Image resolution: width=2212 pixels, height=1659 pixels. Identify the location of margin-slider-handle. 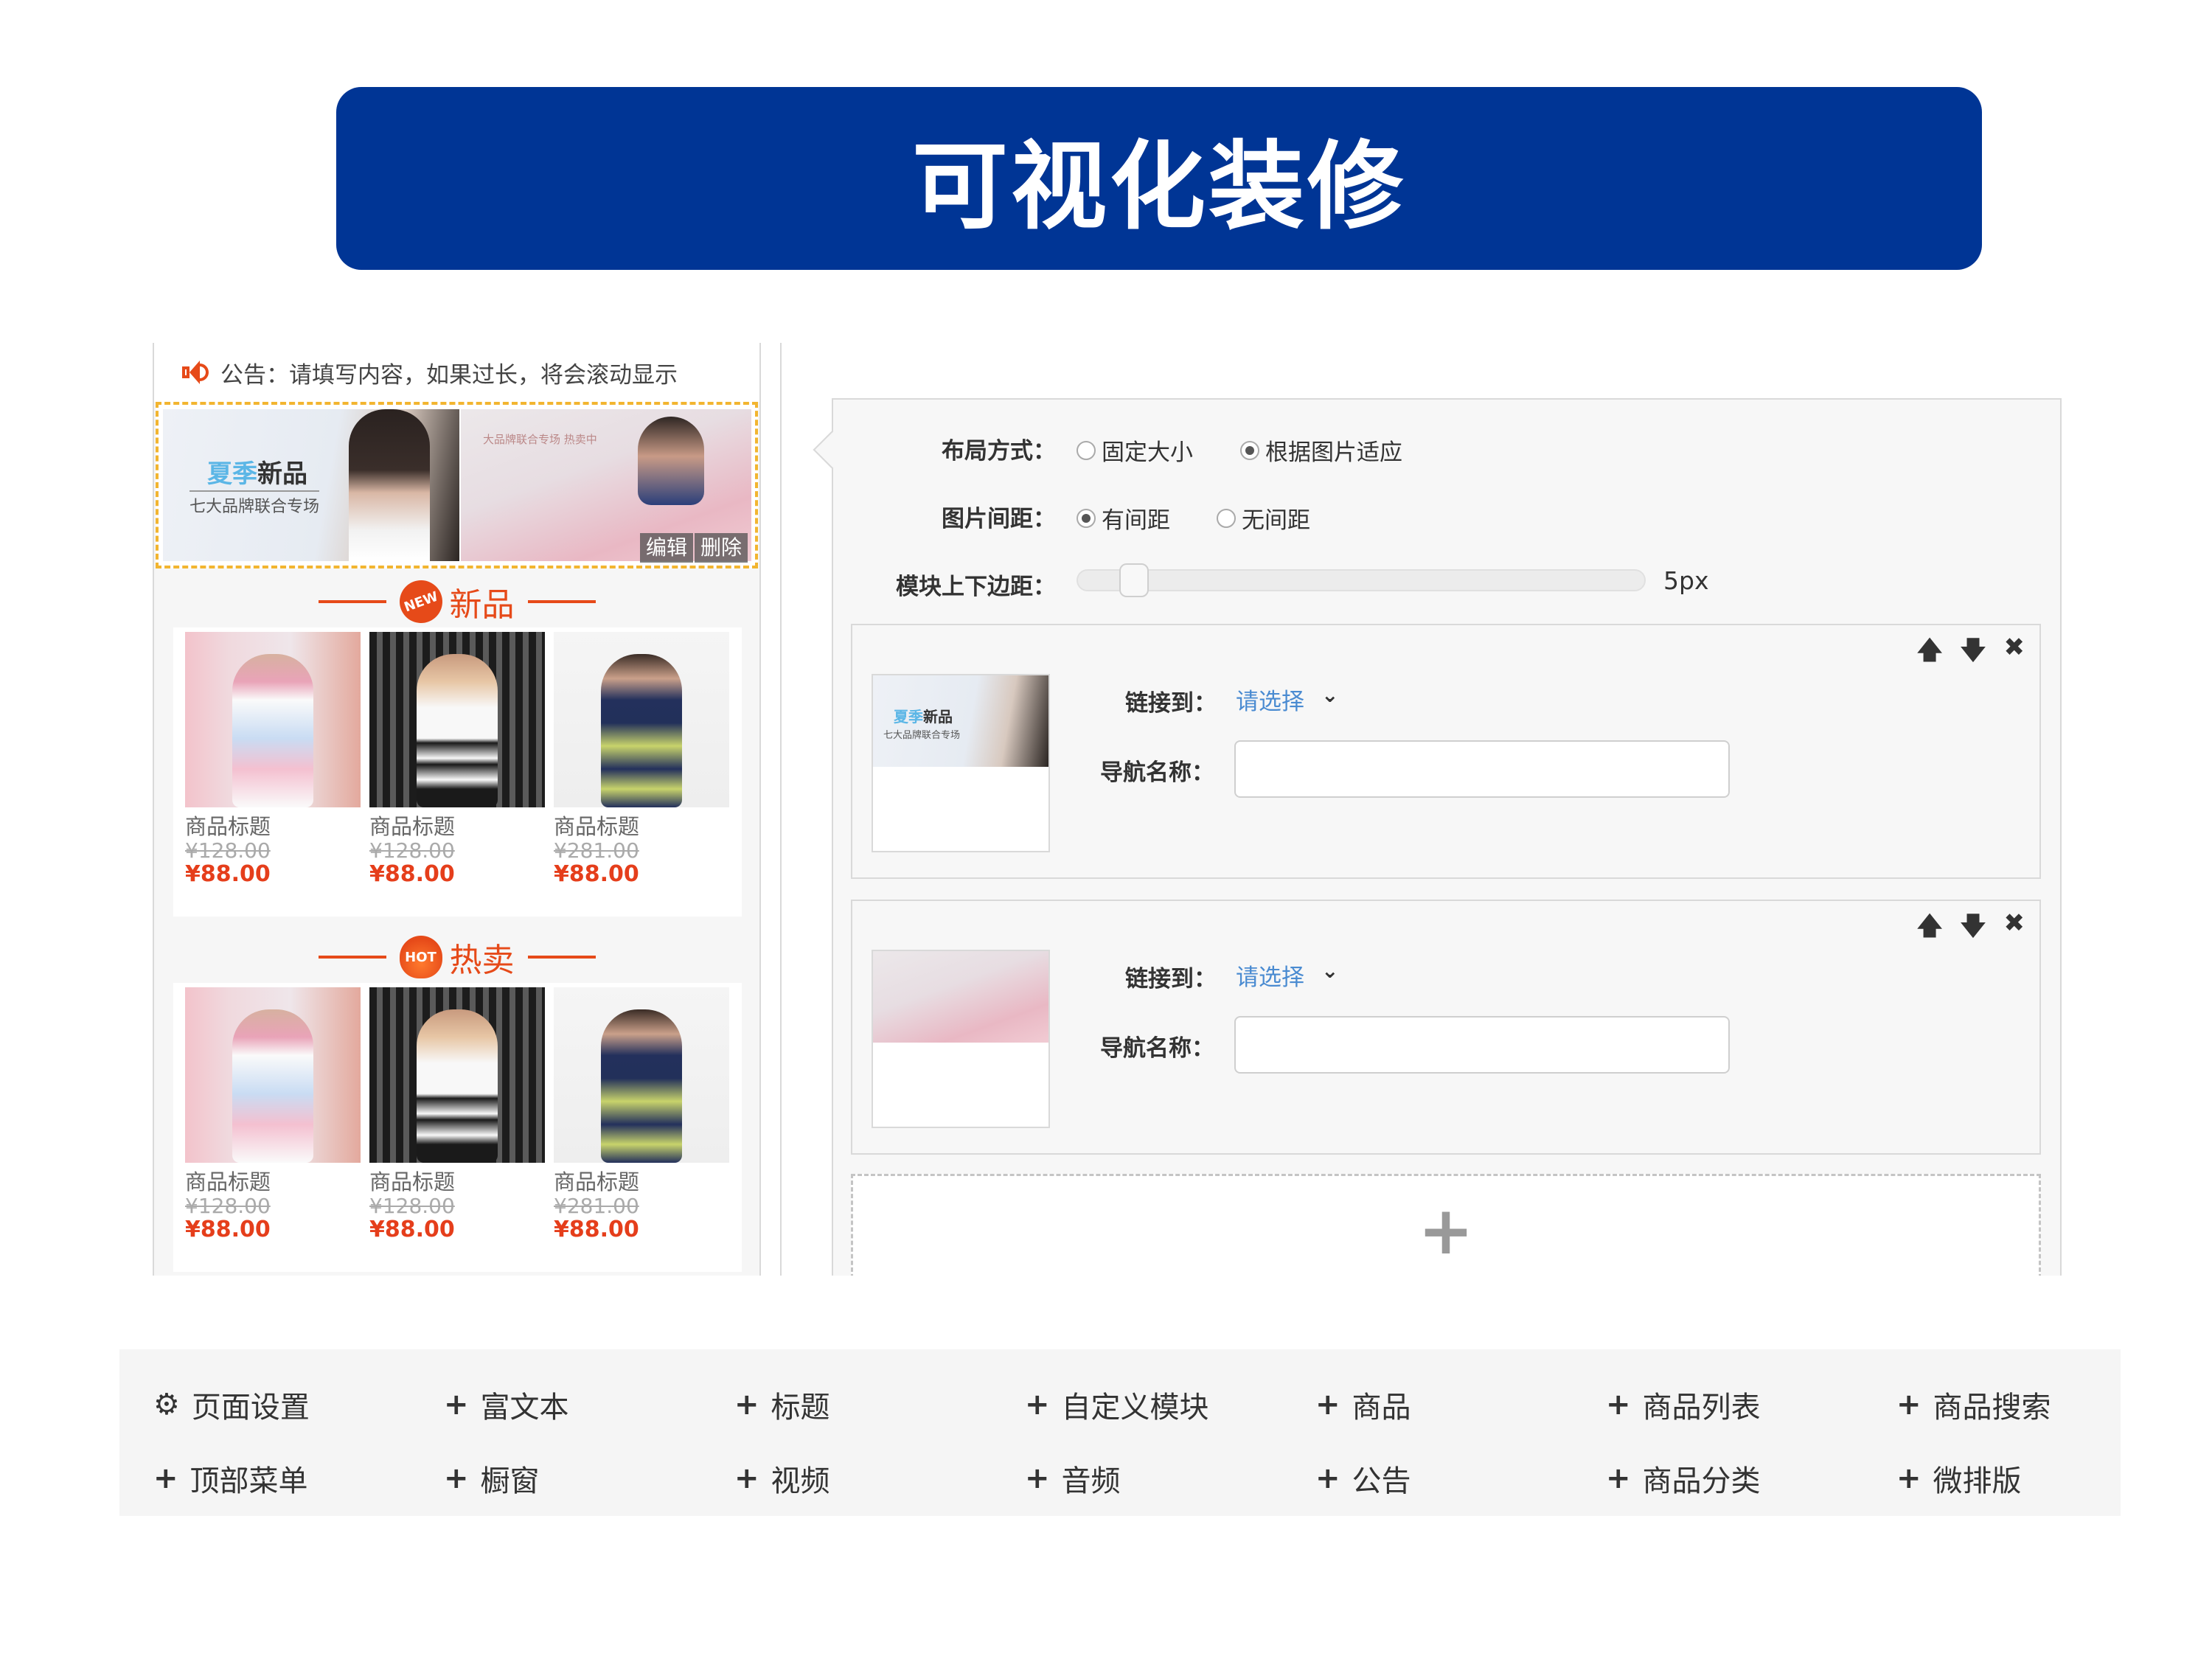
(1134, 580).